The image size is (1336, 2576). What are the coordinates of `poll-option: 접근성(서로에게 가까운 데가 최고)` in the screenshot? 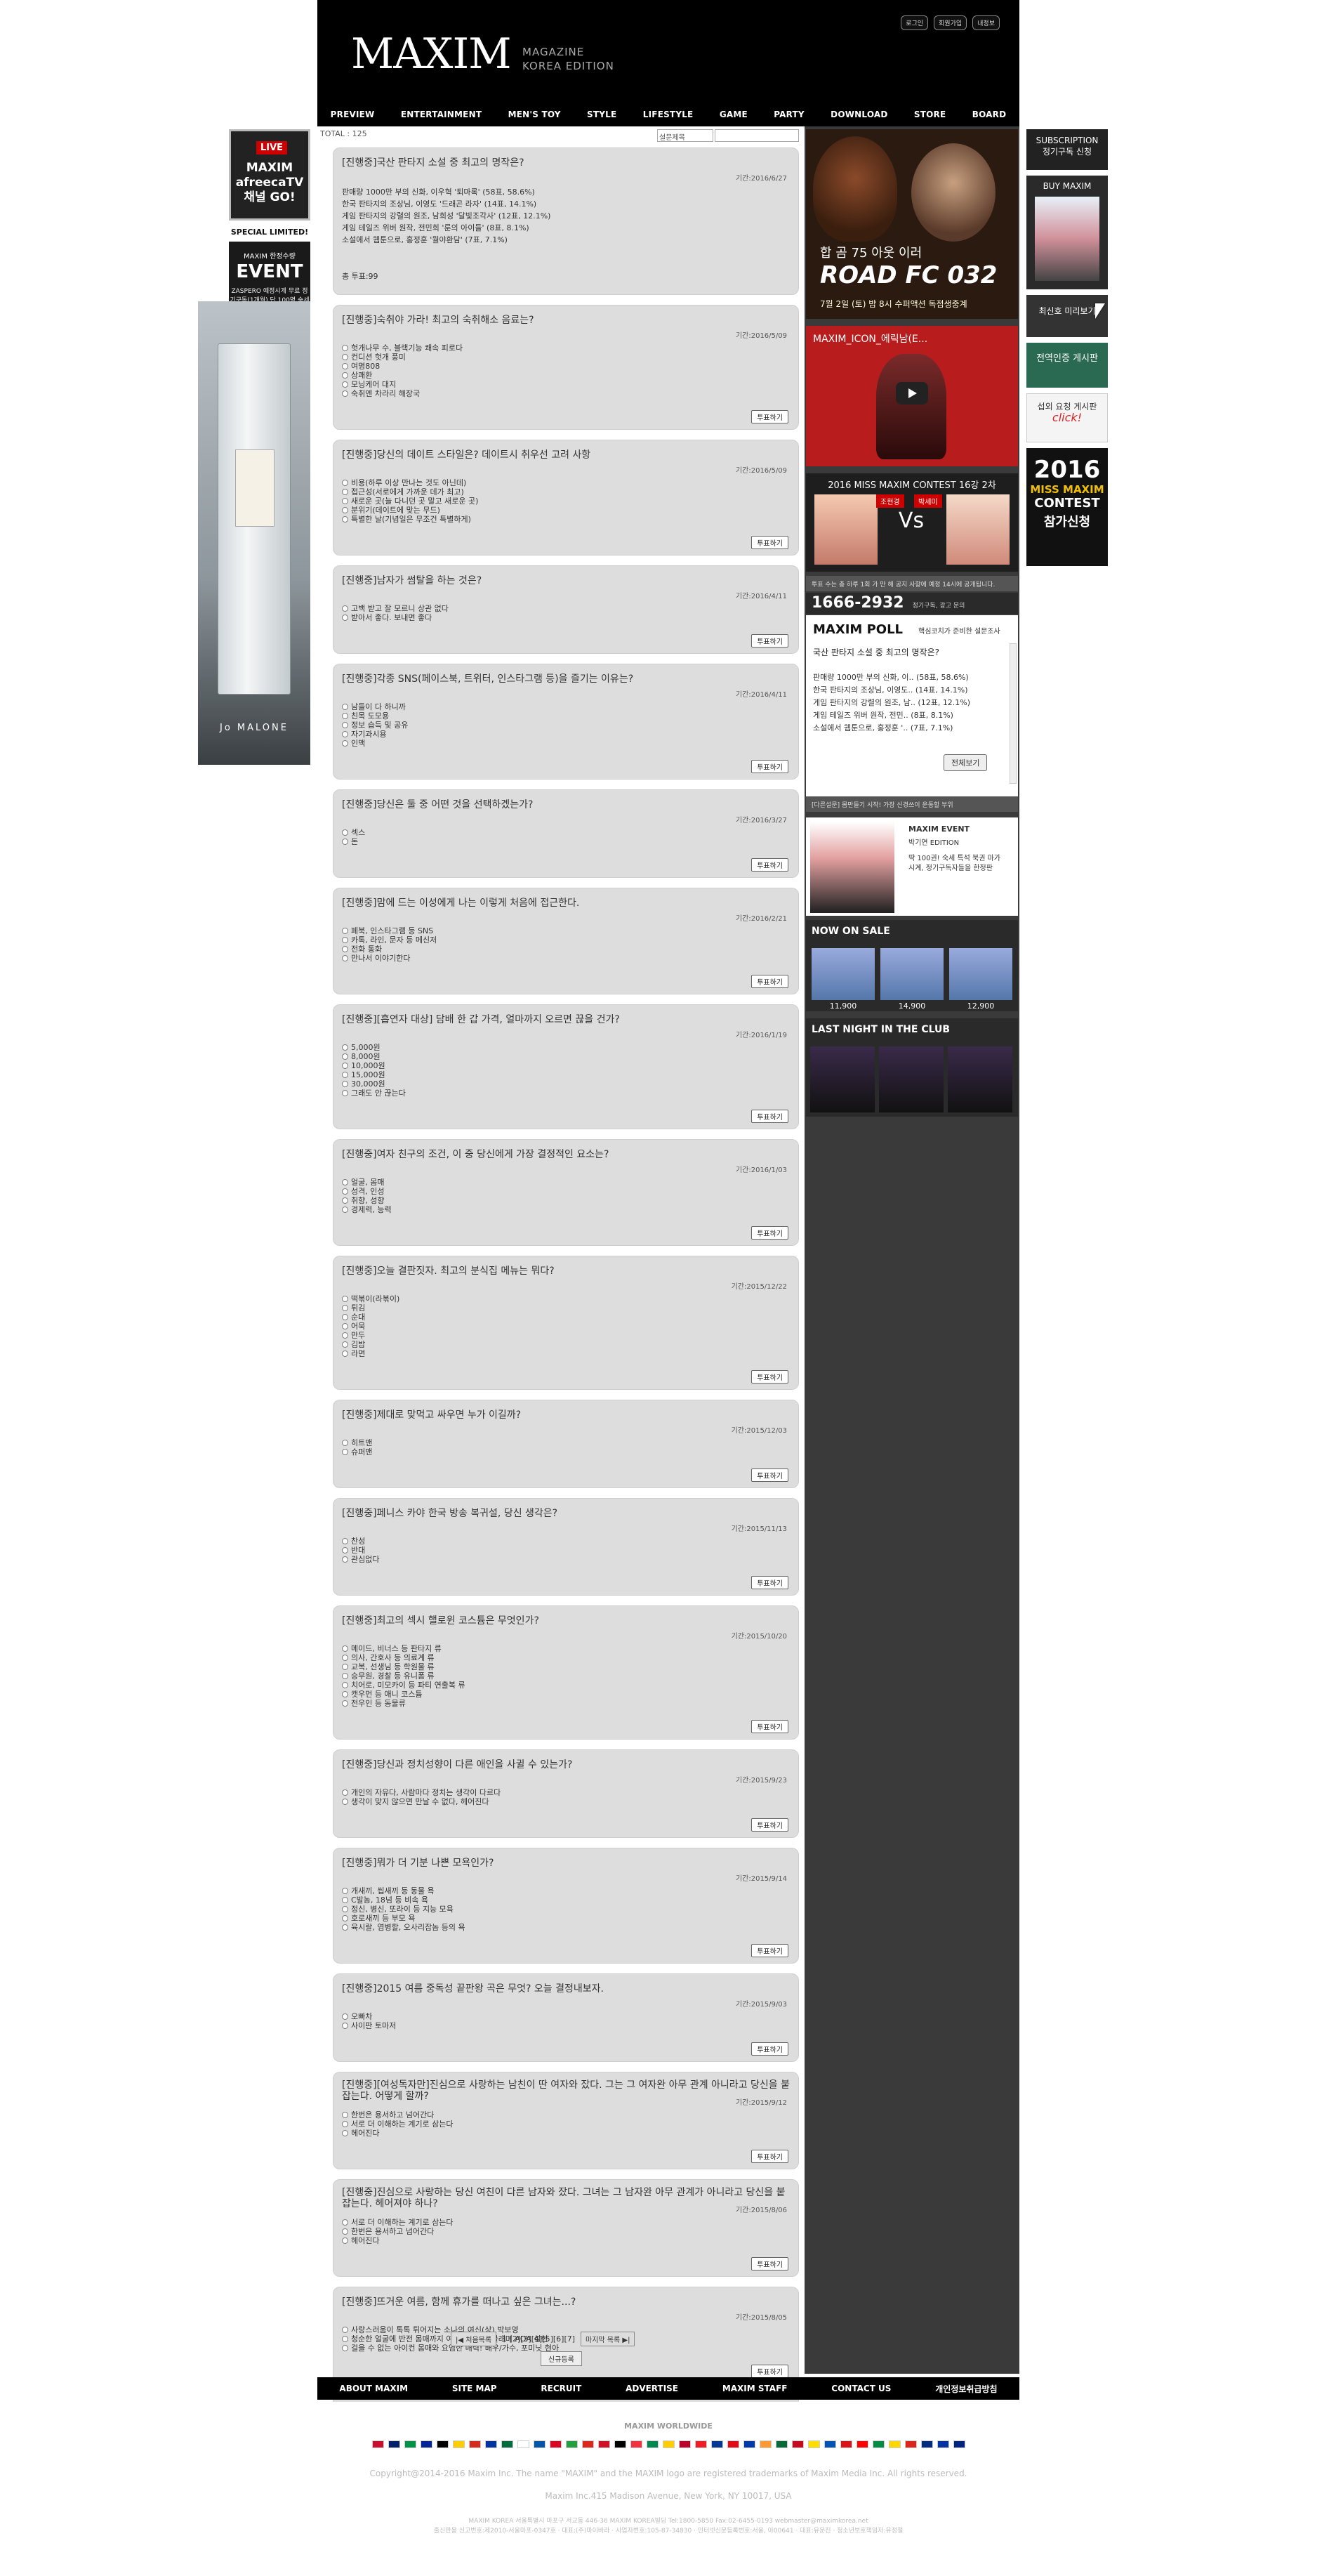 It's located at (410, 492).